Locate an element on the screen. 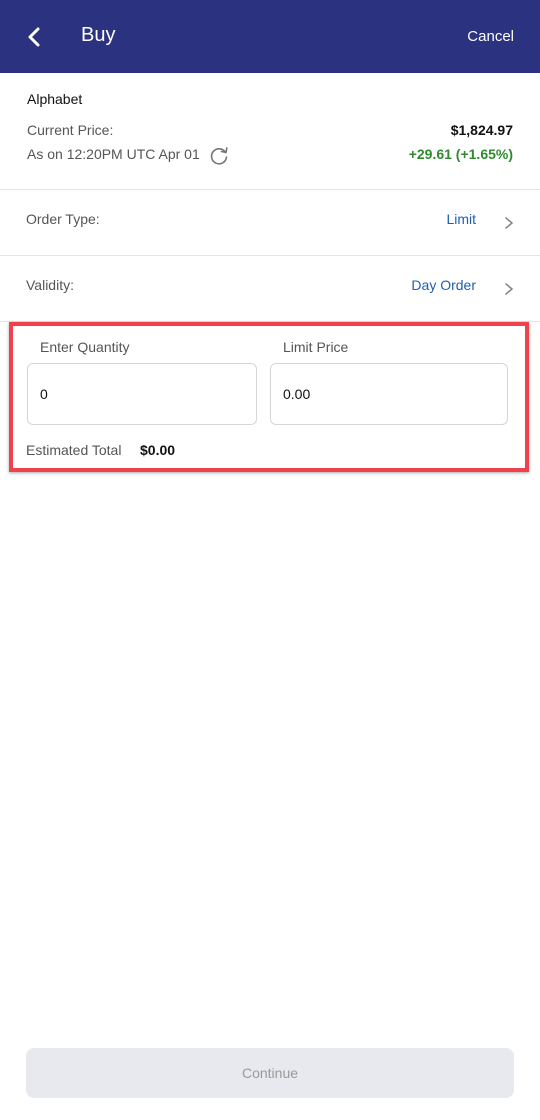 The height and width of the screenshot is (1120, 540). estimated-total-label: Estimated Total is located at coordinates (74, 450).